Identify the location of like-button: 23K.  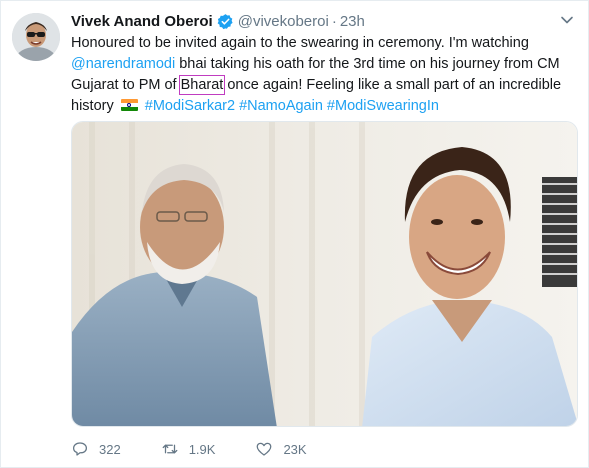
(281, 449).